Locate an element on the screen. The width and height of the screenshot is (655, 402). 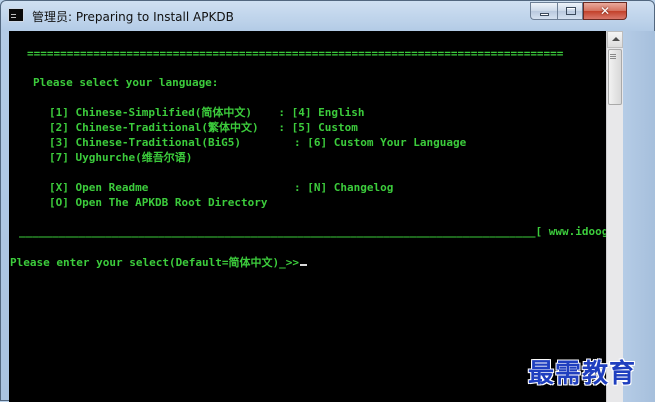
text-cursor is located at coordinates (304, 265).